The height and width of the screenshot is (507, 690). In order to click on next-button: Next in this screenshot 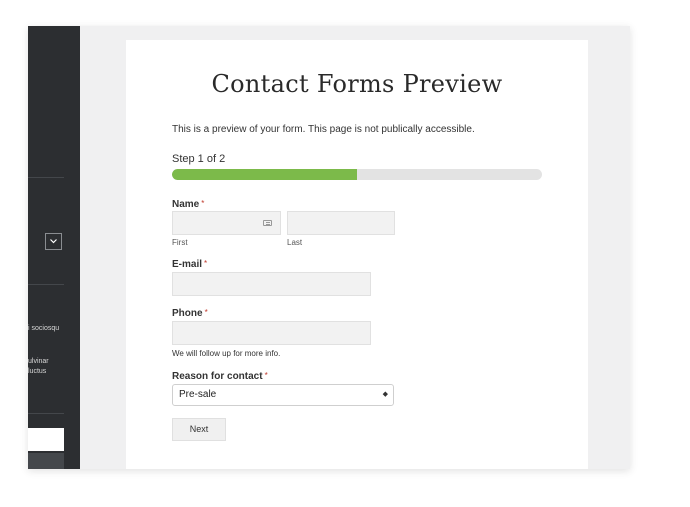, I will do `click(199, 429)`.